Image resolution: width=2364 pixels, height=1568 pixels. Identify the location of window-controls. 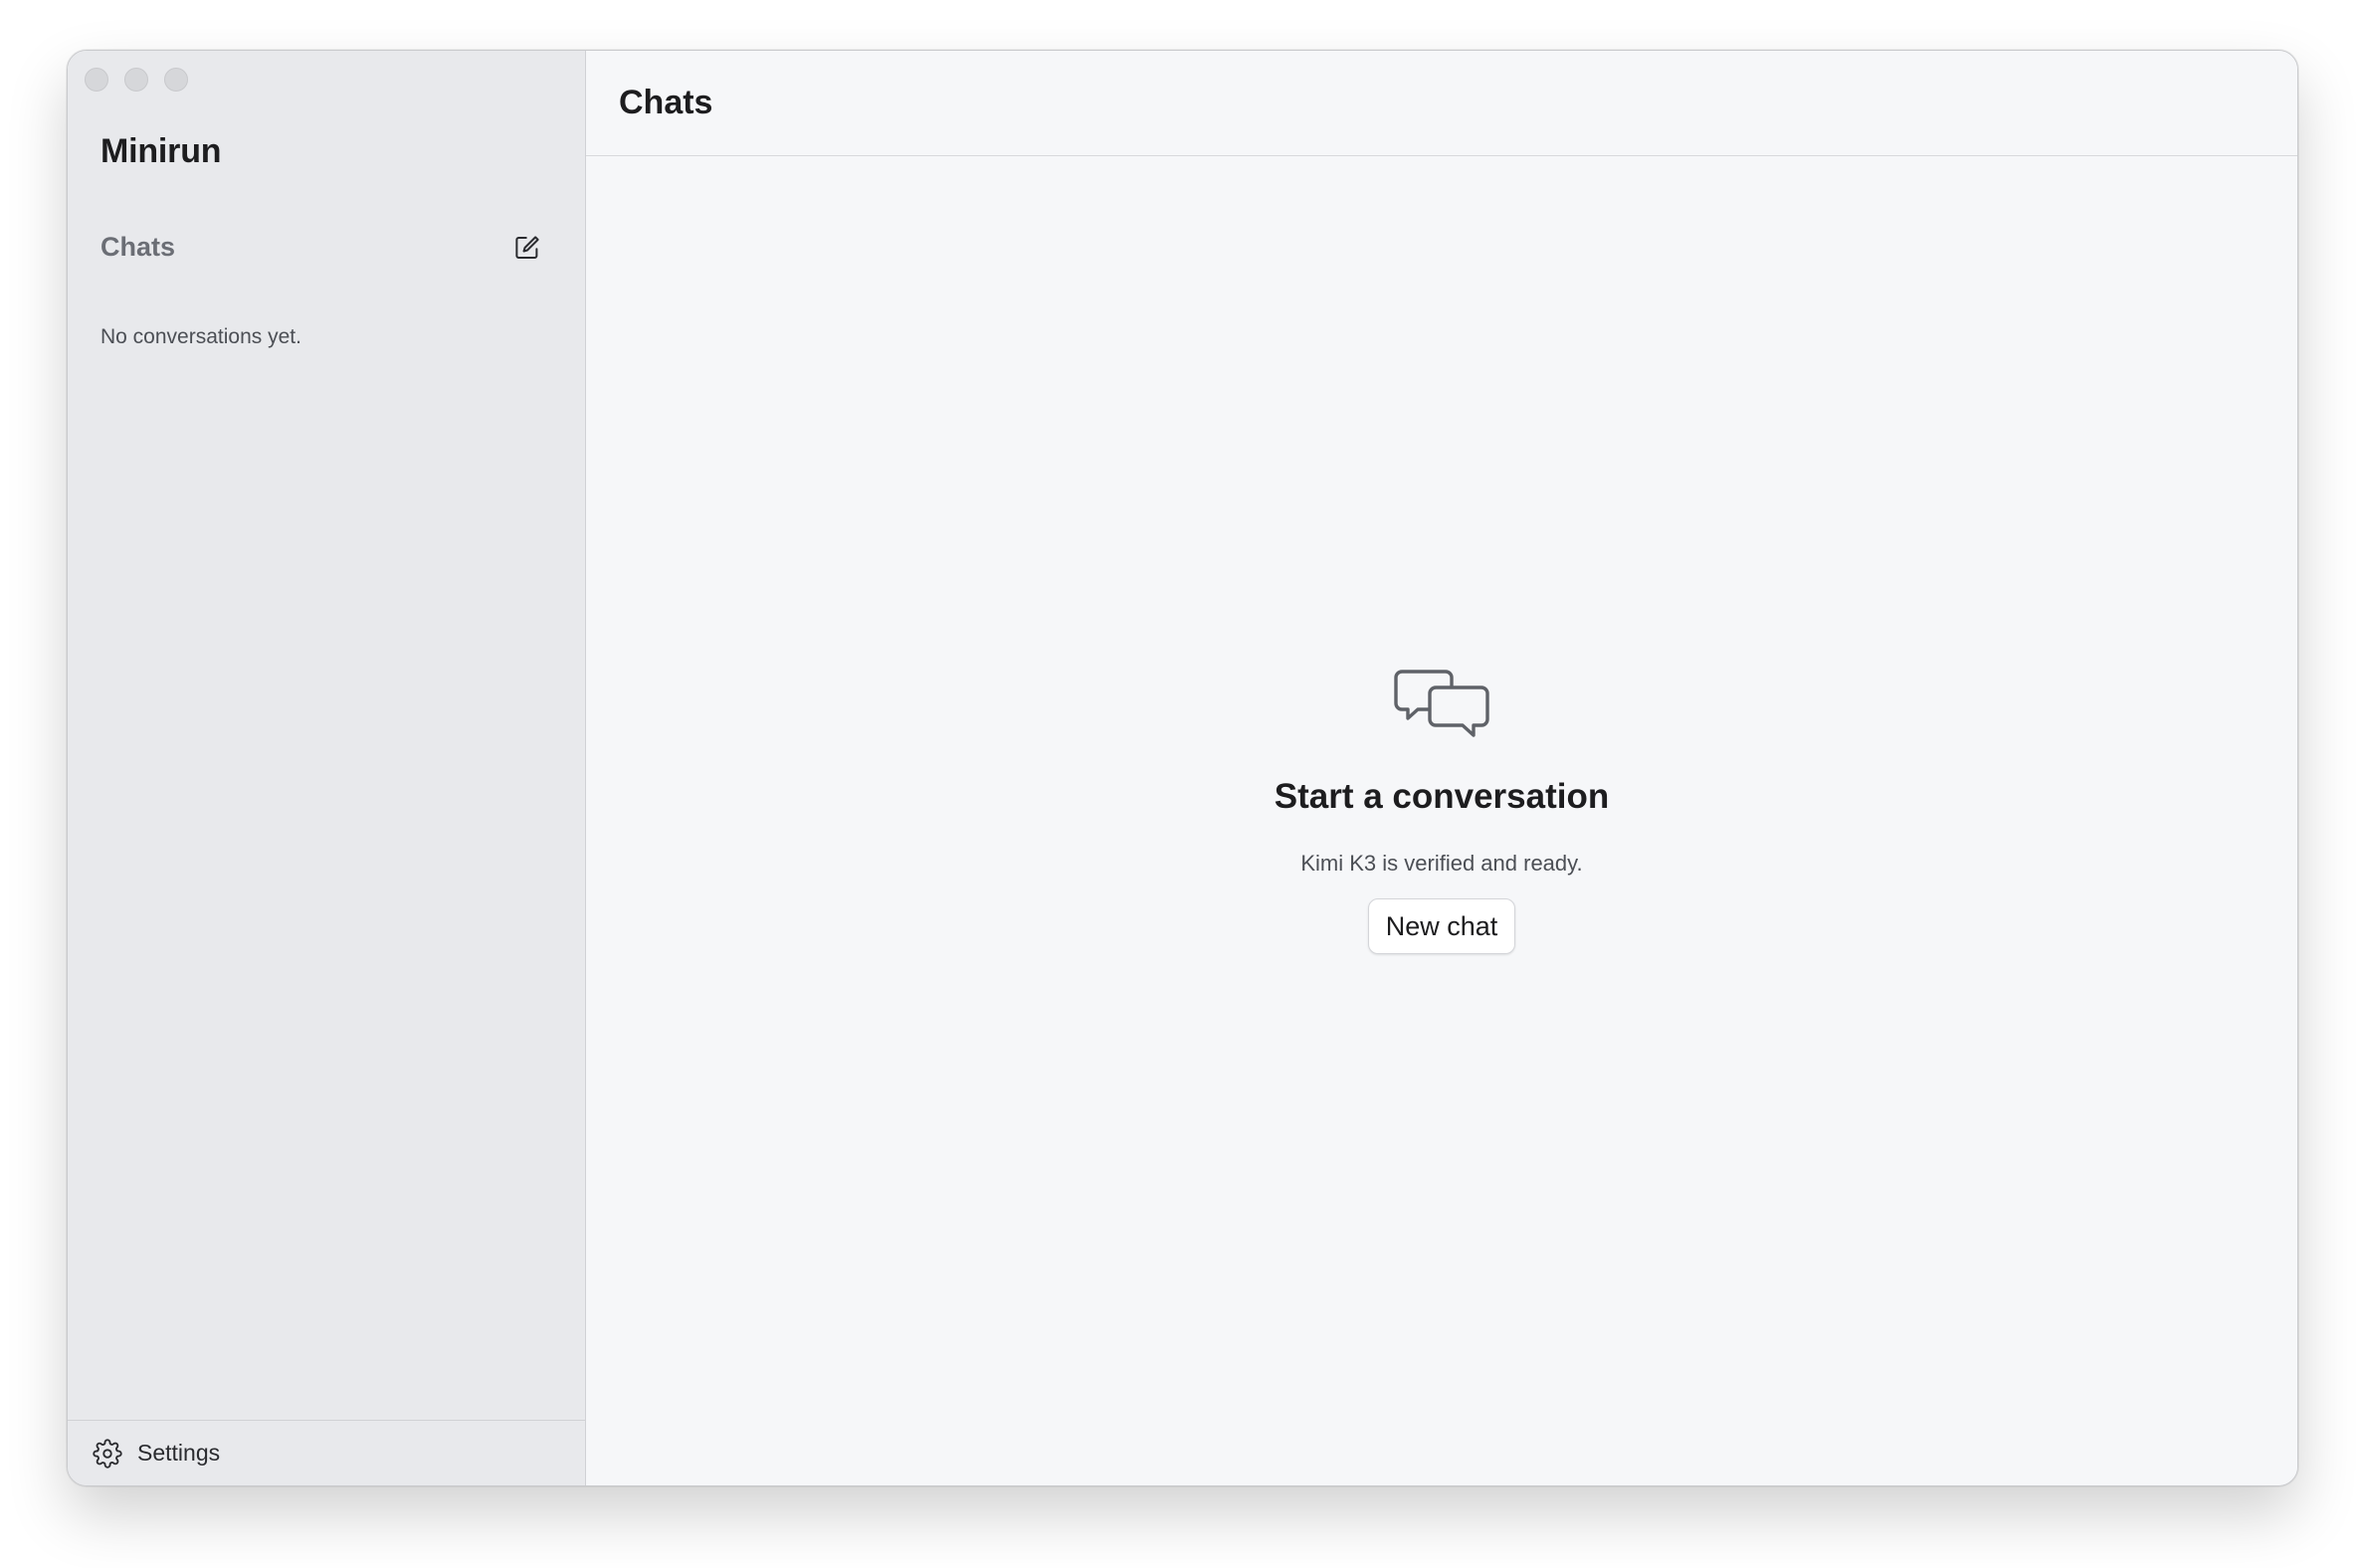
(136, 80).